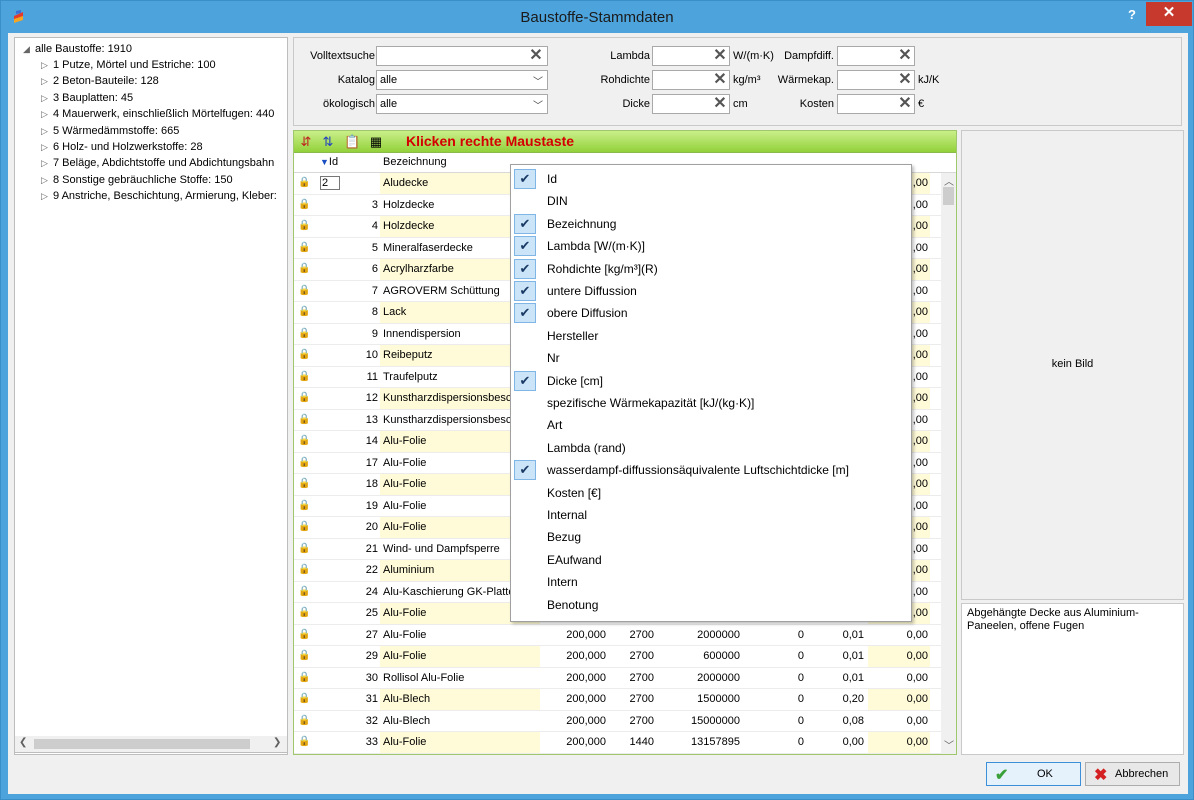 This screenshot has height=800, width=1194. I want to click on menu-item: Art, so click(711, 425).